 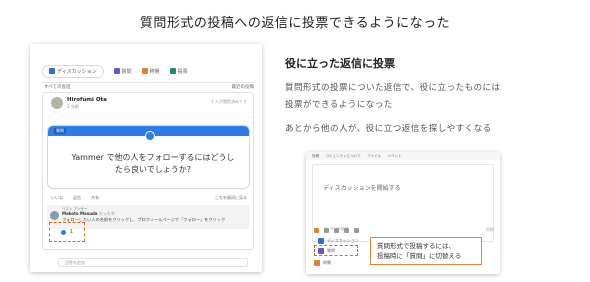 What do you see at coordinates (336, 250) in the screenshot?
I see `question-highlight` at bounding box center [336, 250].